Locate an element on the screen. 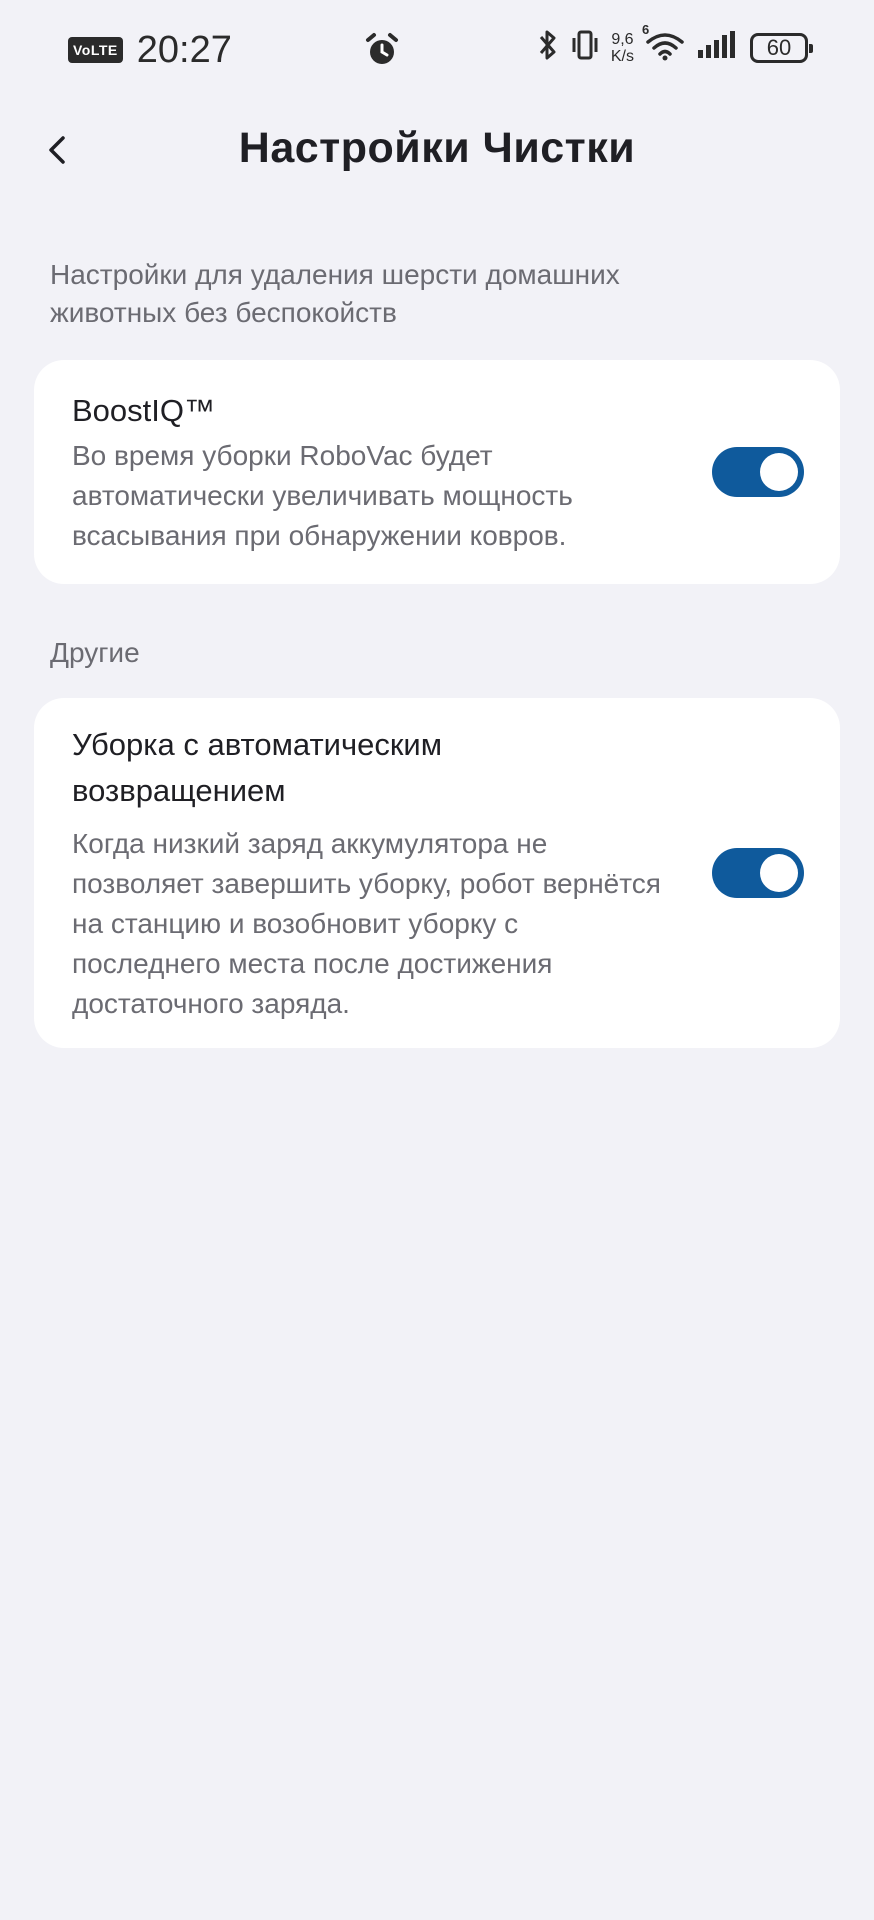 The height and width of the screenshot is (1920, 874). bluetooth-icon is located at coordinates (548, 47).